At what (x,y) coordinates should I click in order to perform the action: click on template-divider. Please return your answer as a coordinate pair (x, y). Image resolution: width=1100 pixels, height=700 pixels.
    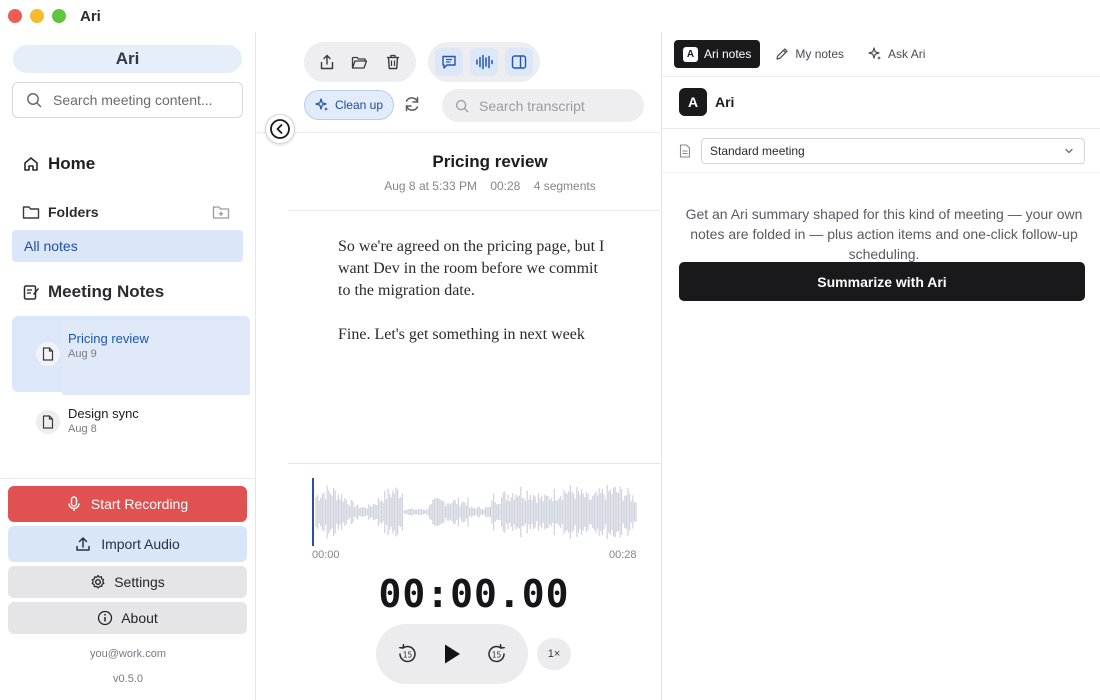
    Looking at the image, I should click on (881, 172).